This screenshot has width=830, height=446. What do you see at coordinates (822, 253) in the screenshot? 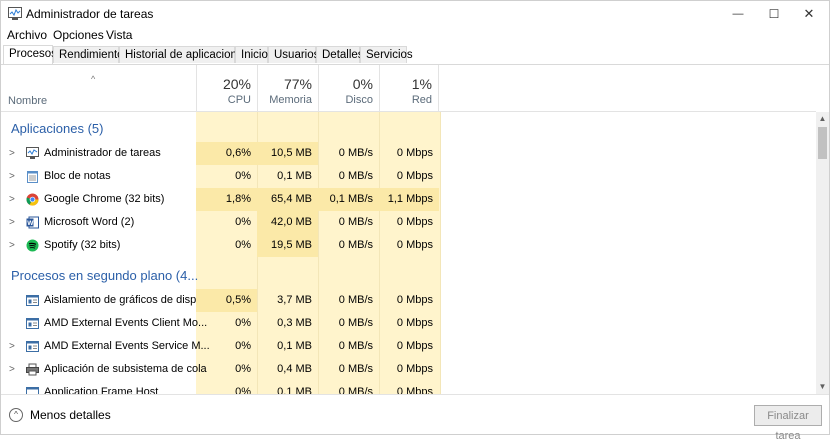
I see `vertical-scrollbar: ▲ ▼` at bounding box center [822, 253].